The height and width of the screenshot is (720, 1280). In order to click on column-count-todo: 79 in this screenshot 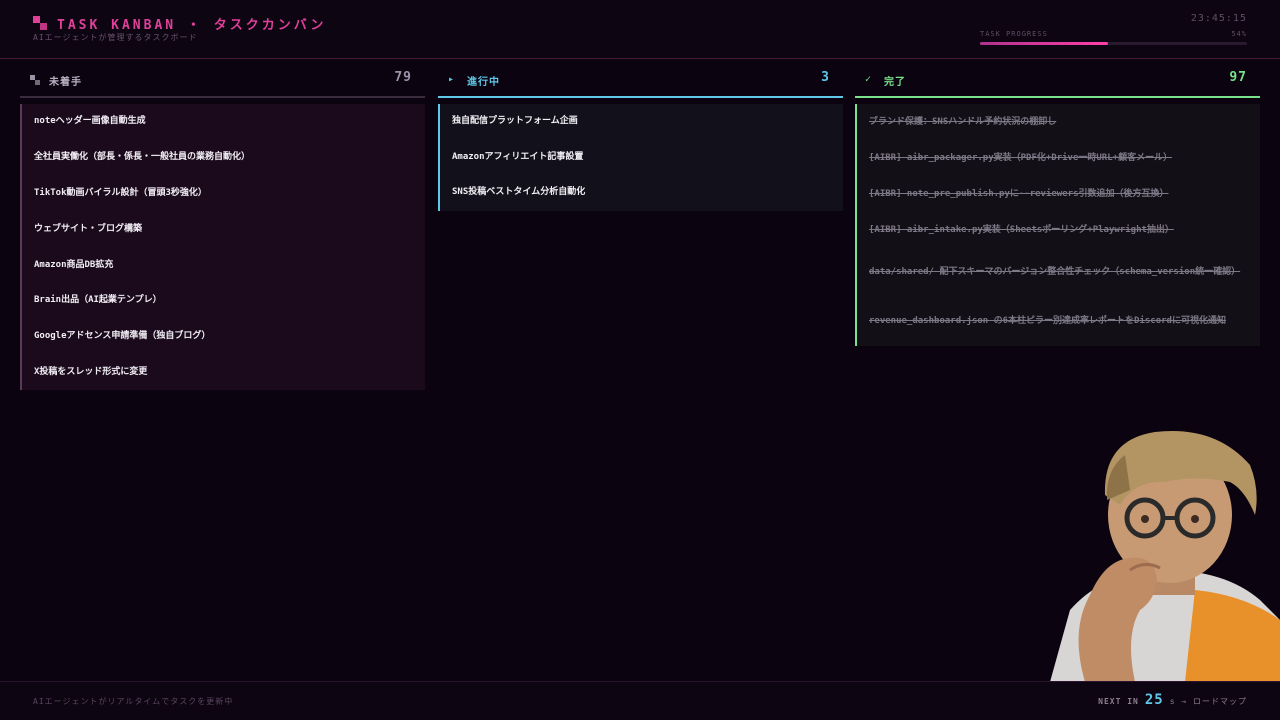, I will do `click(403, 77)`.